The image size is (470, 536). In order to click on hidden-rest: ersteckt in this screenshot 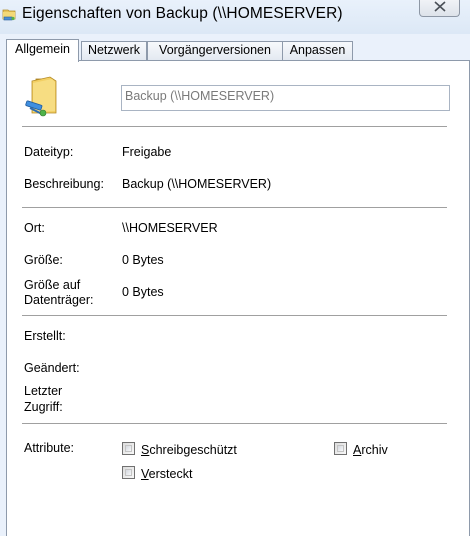, I will do `click(170, 474)`.